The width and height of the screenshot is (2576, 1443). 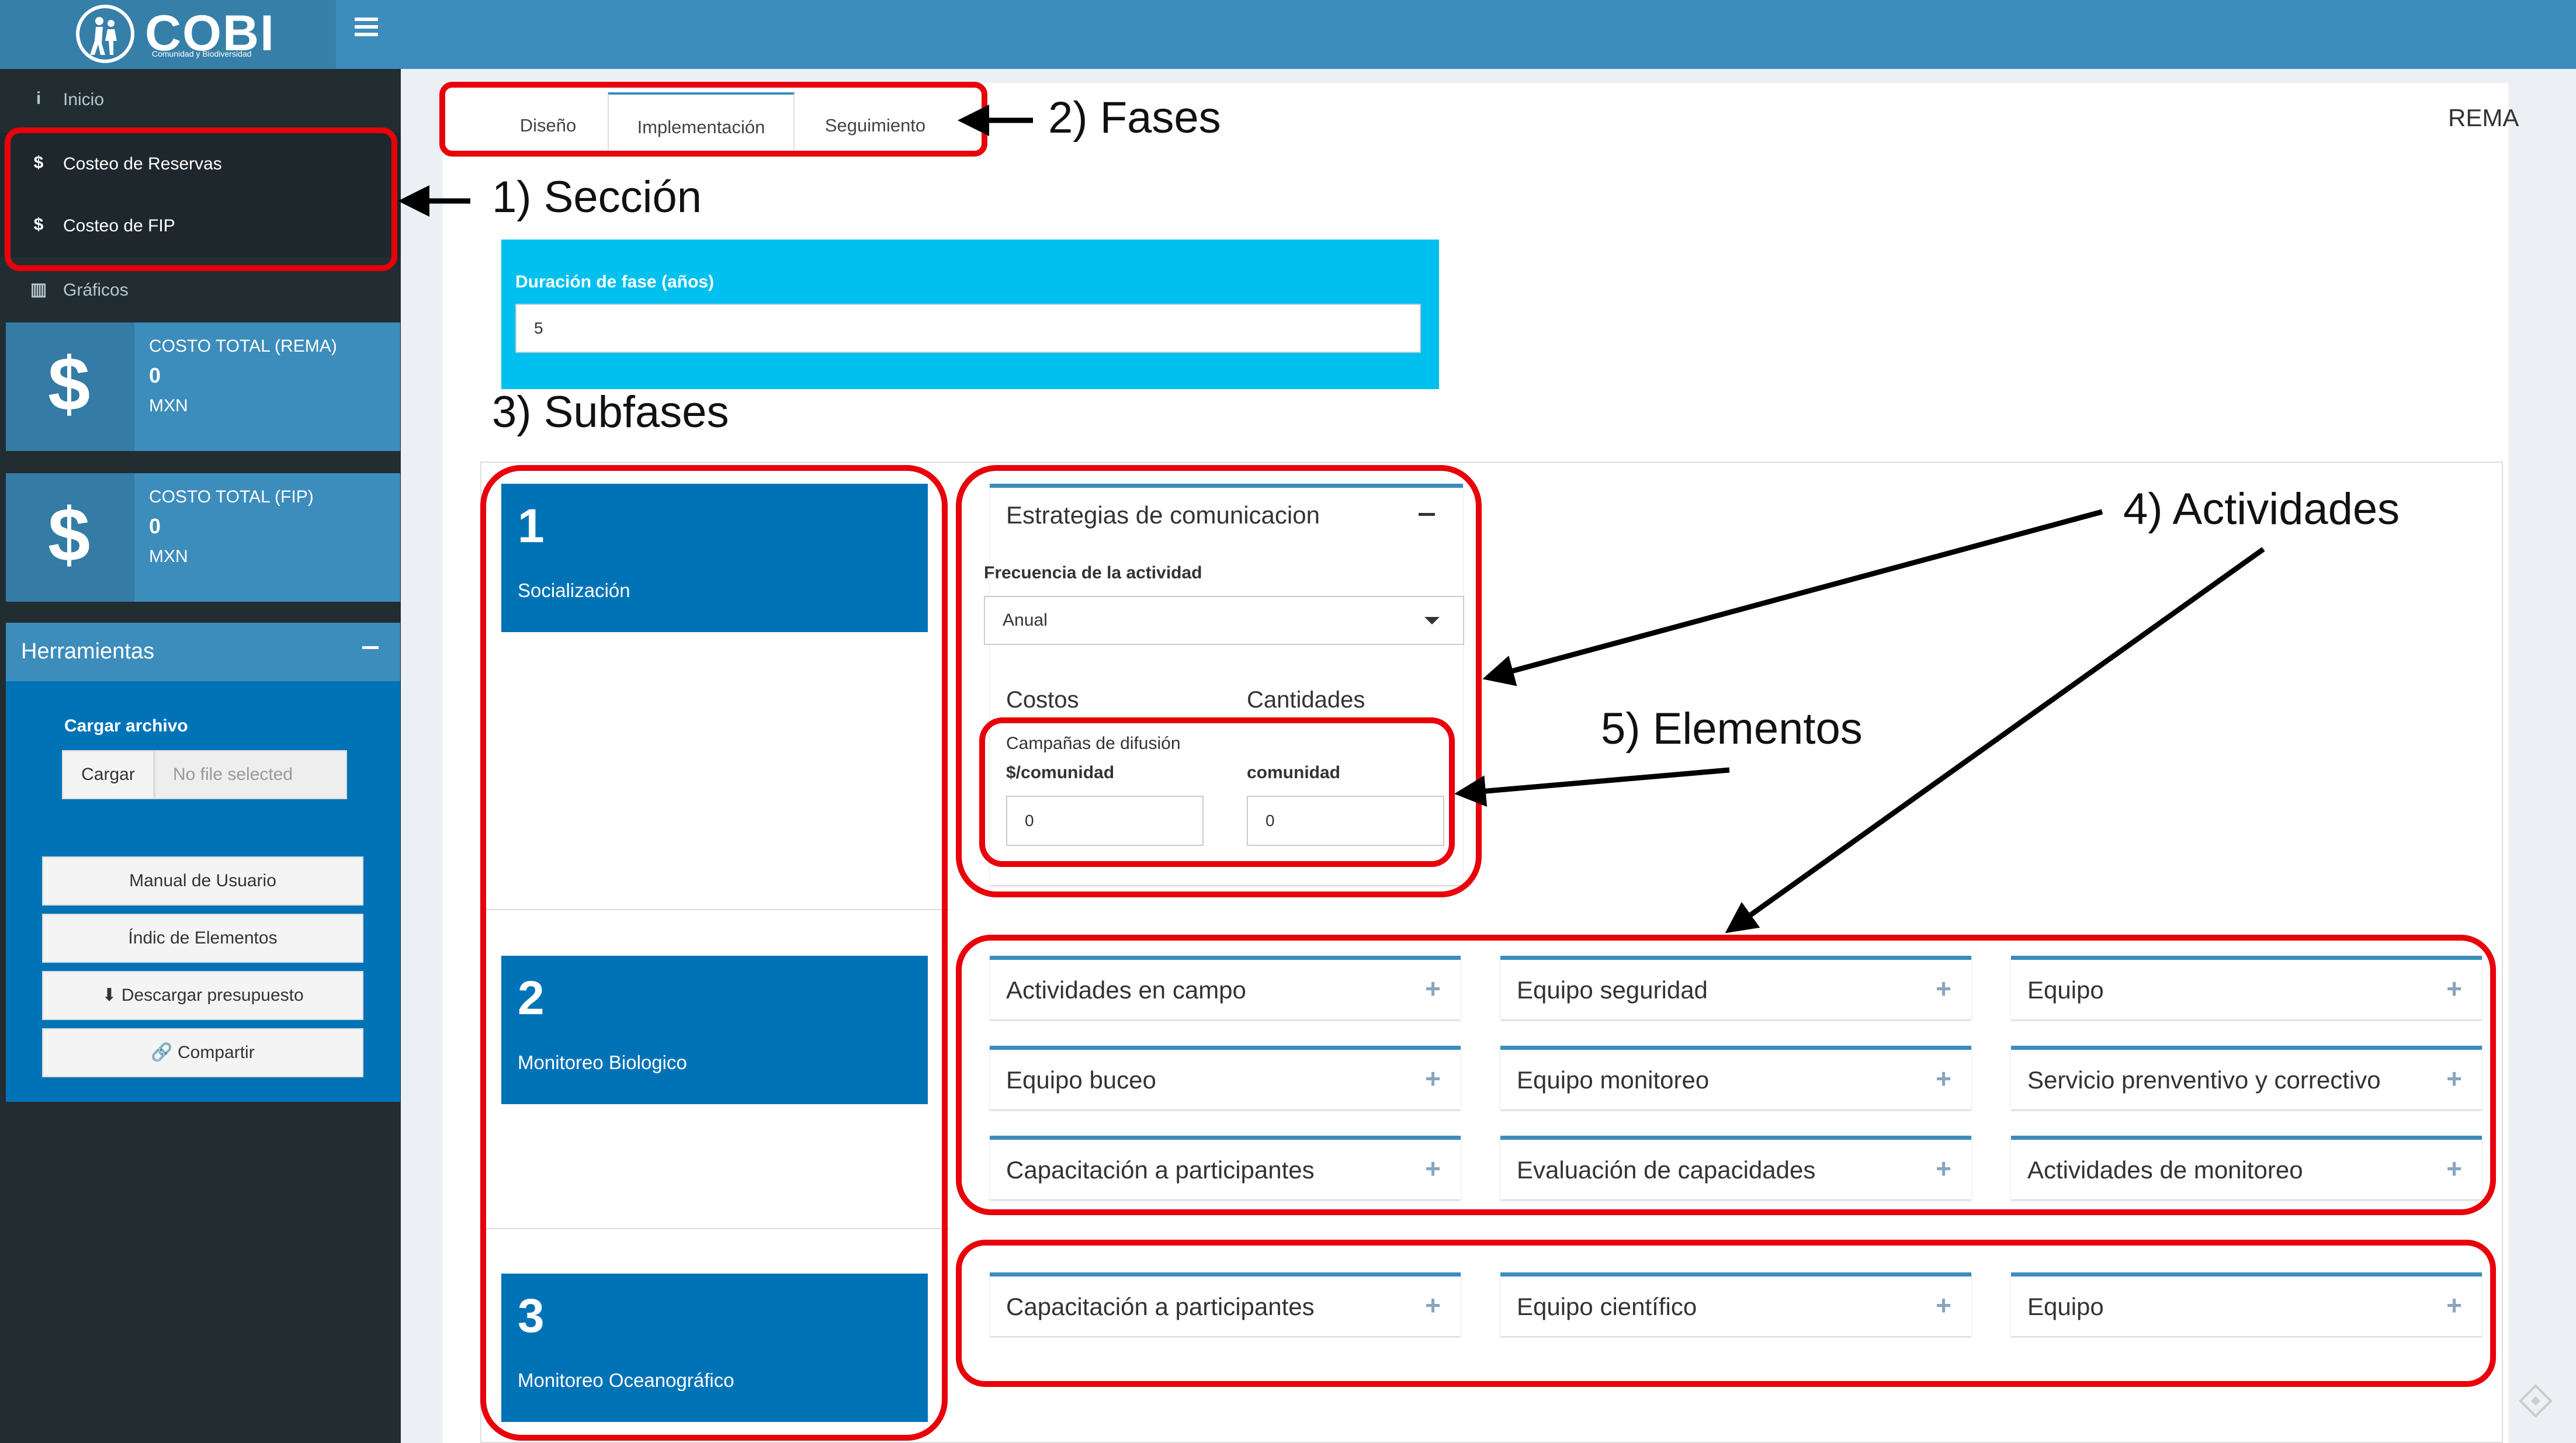 I want to click on annotation-label-seccion: 1) Sección, so click(x=597, y=197).